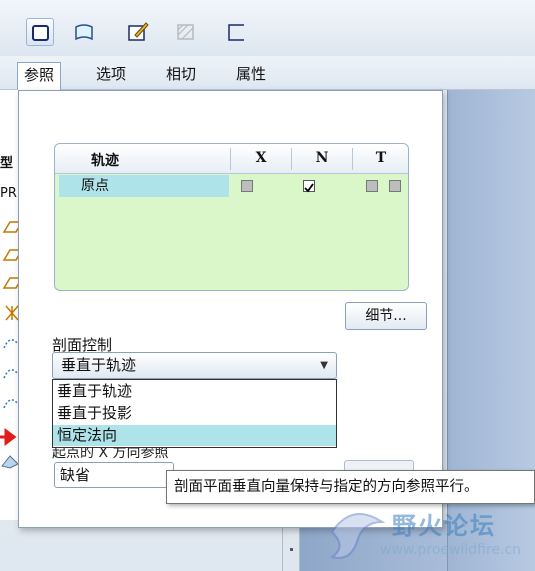 This screenshot has width=535, height=571. I want to click on sketch-icon, so click(138, 31).